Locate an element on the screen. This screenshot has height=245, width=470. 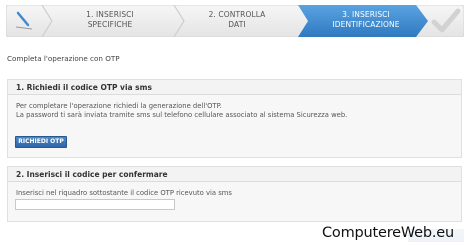
step-2-line-1: 2. CONTROLLA is located at coordinates (237, 14).